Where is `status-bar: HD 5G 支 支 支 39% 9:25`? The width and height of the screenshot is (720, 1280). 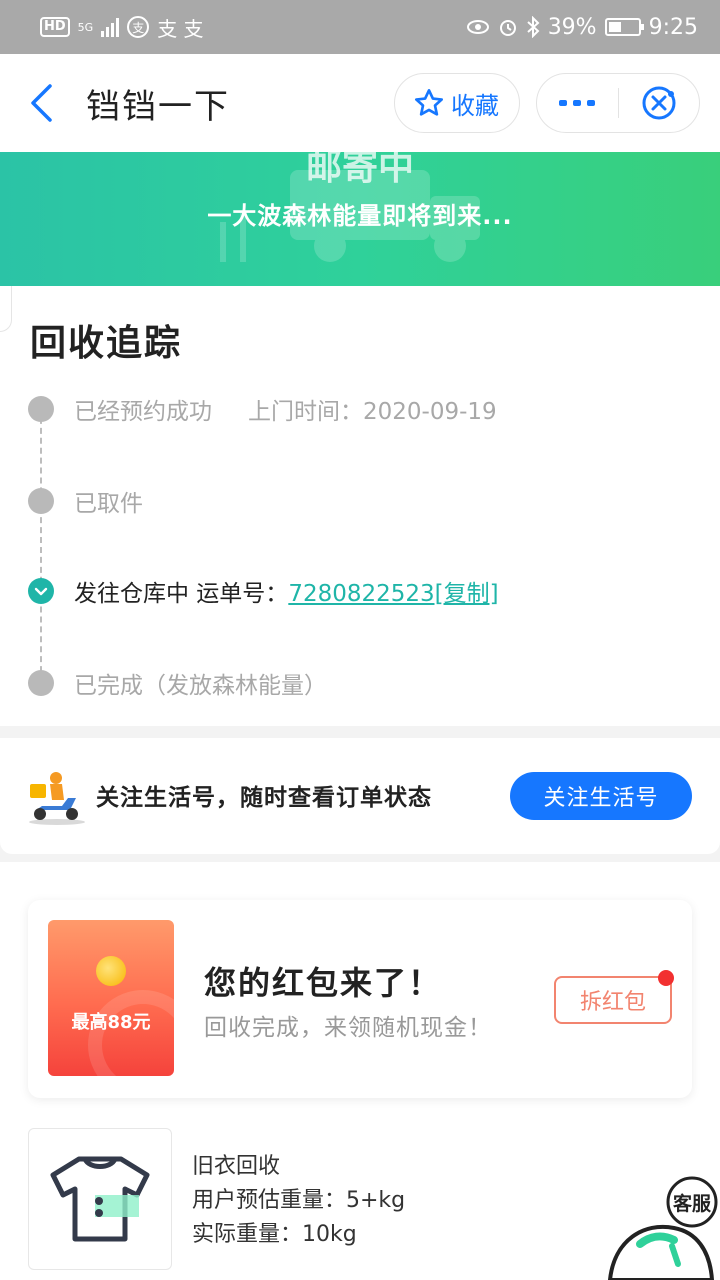 status-bar: HD 5G 支 支 支 39% 9:25 is located at coordinates (360, 27).